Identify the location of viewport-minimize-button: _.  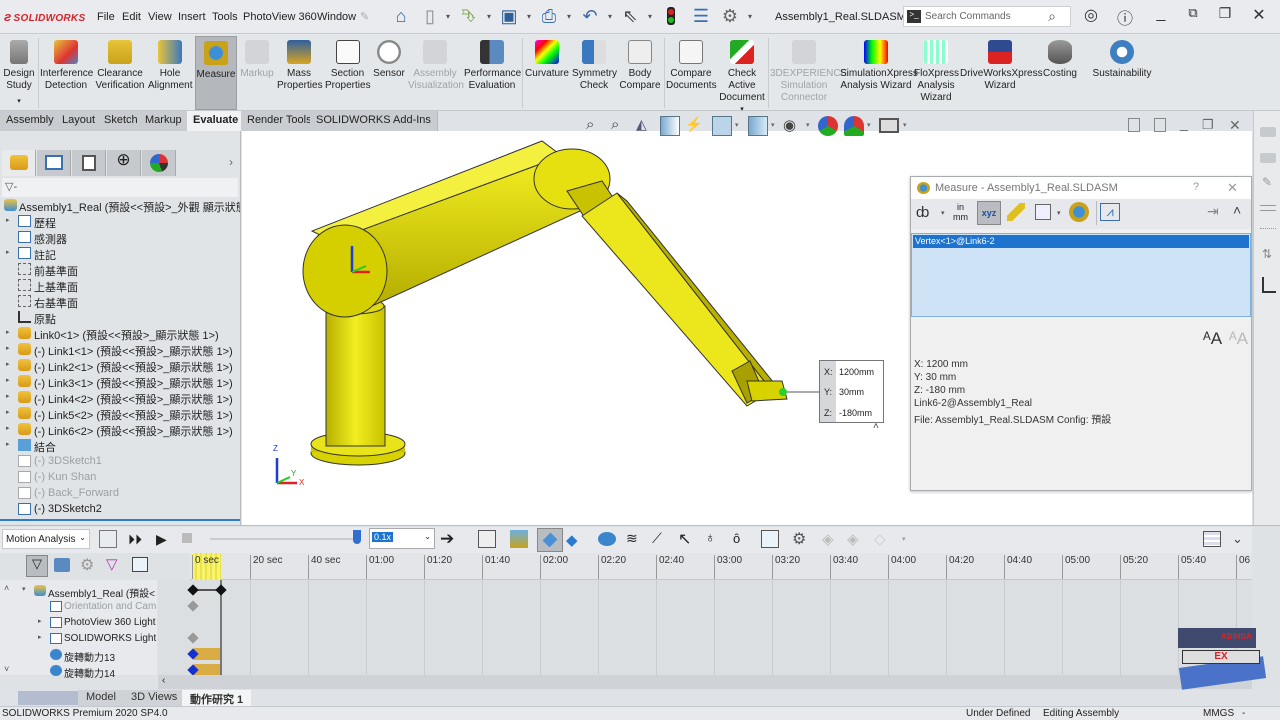
(1184, 123).